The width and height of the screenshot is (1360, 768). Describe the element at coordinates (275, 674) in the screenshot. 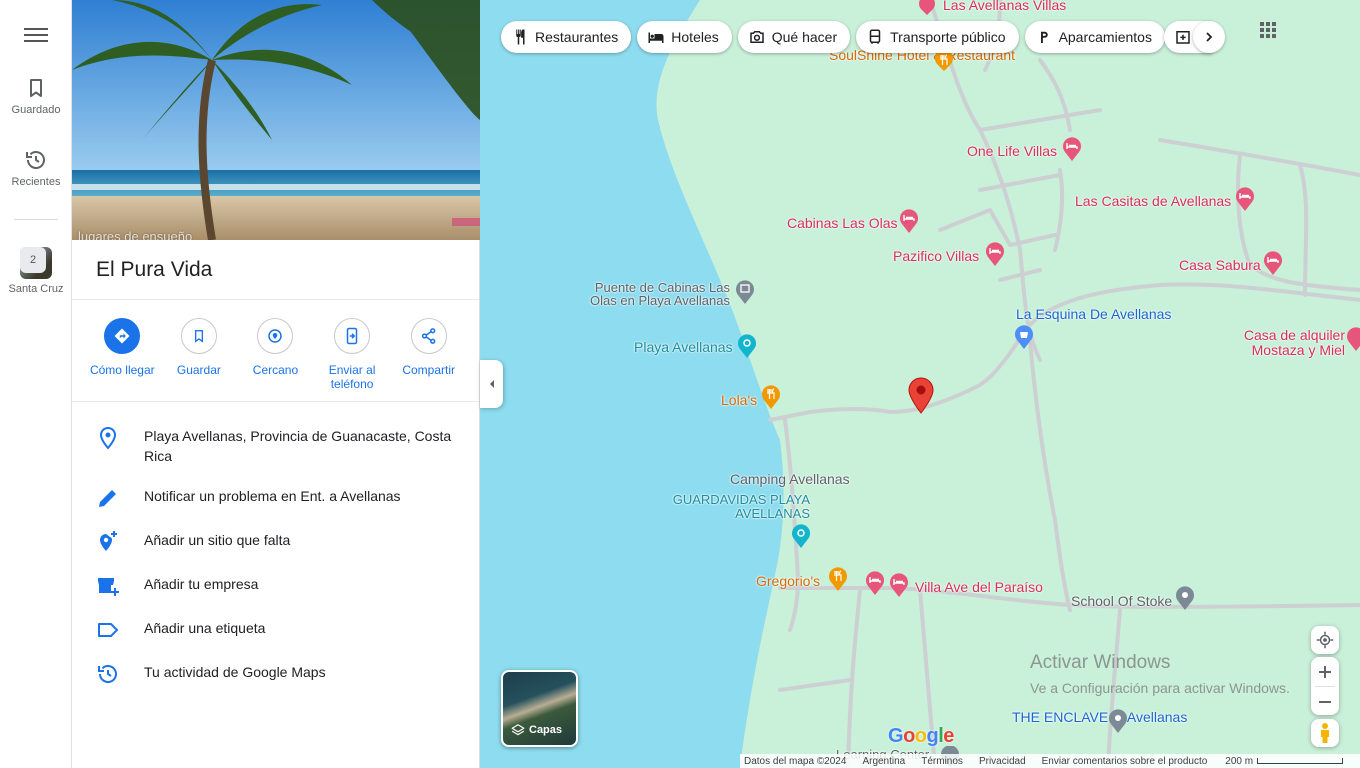

I see `maps-activity-row: Tu actividad de Google Maps` at that location.